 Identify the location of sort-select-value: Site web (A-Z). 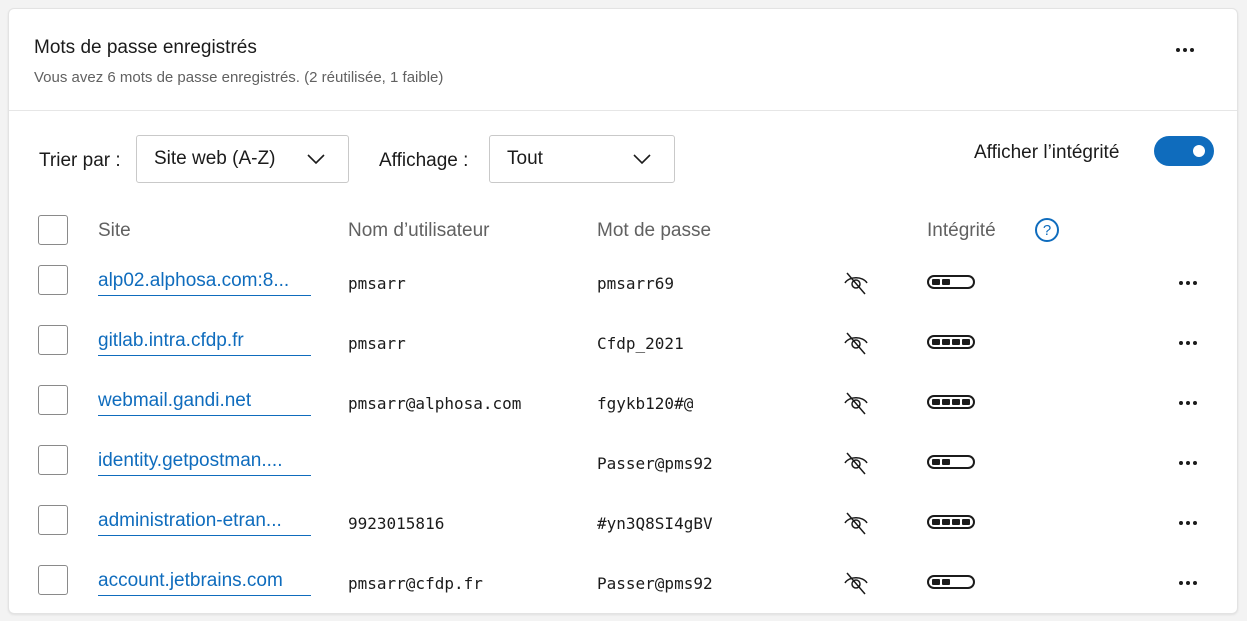
(215, 158).